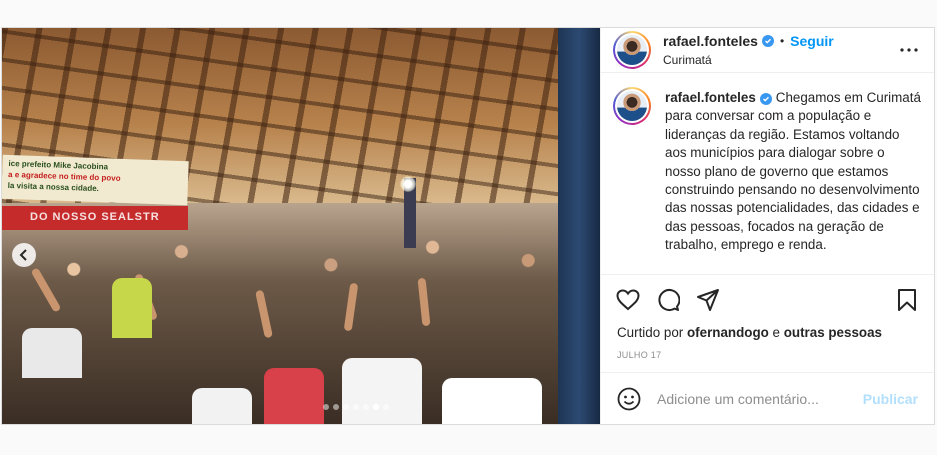 This screenshot has height=455, width=937. I want to click on save-button, so click(907, 300).